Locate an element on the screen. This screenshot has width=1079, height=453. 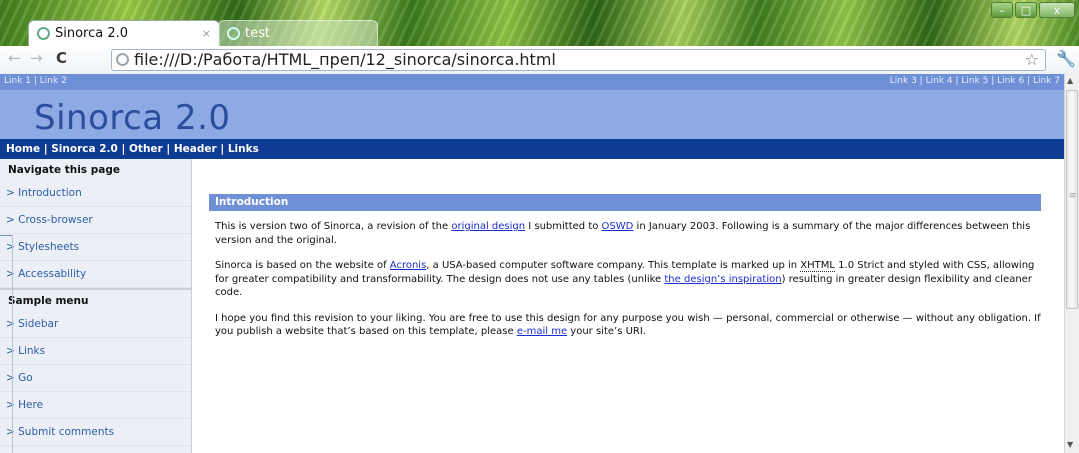
tab-label: test is located at coordinates (257, 33).